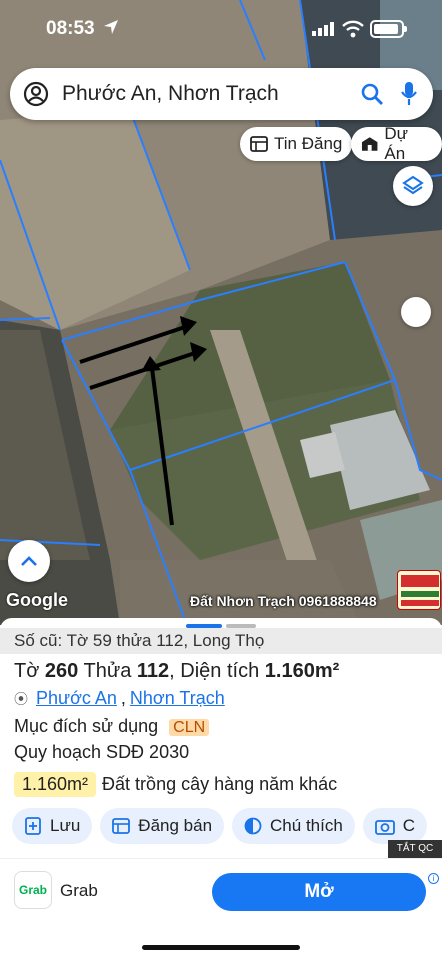 The width and height of the screenshot is (442, 960). I want to click on save-button: Lưu, so click(52, 826).